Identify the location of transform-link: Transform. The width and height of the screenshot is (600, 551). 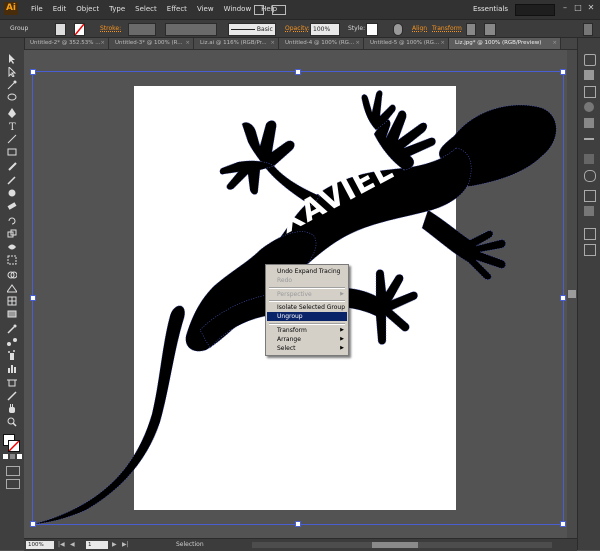
(447, 28).